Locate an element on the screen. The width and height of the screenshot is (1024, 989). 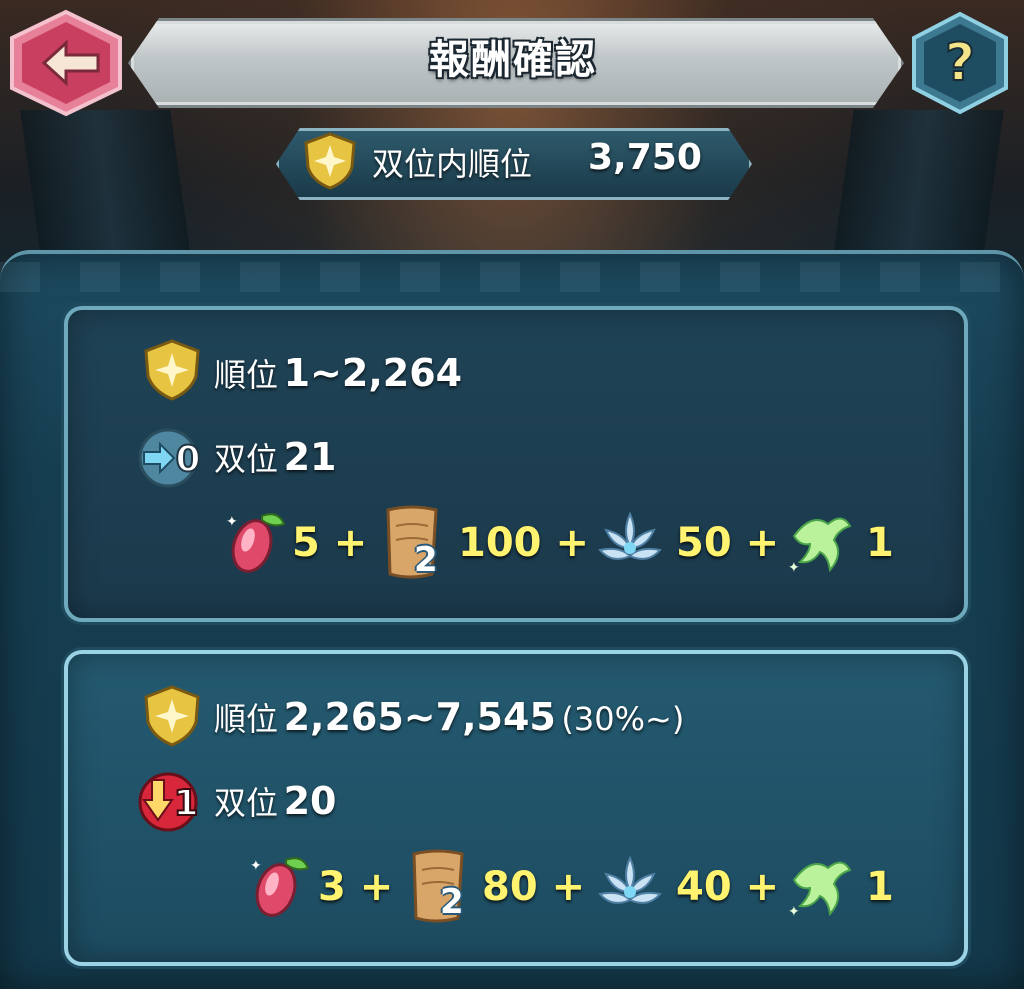
arrow-left-icon is located at coordinates (66, 63).